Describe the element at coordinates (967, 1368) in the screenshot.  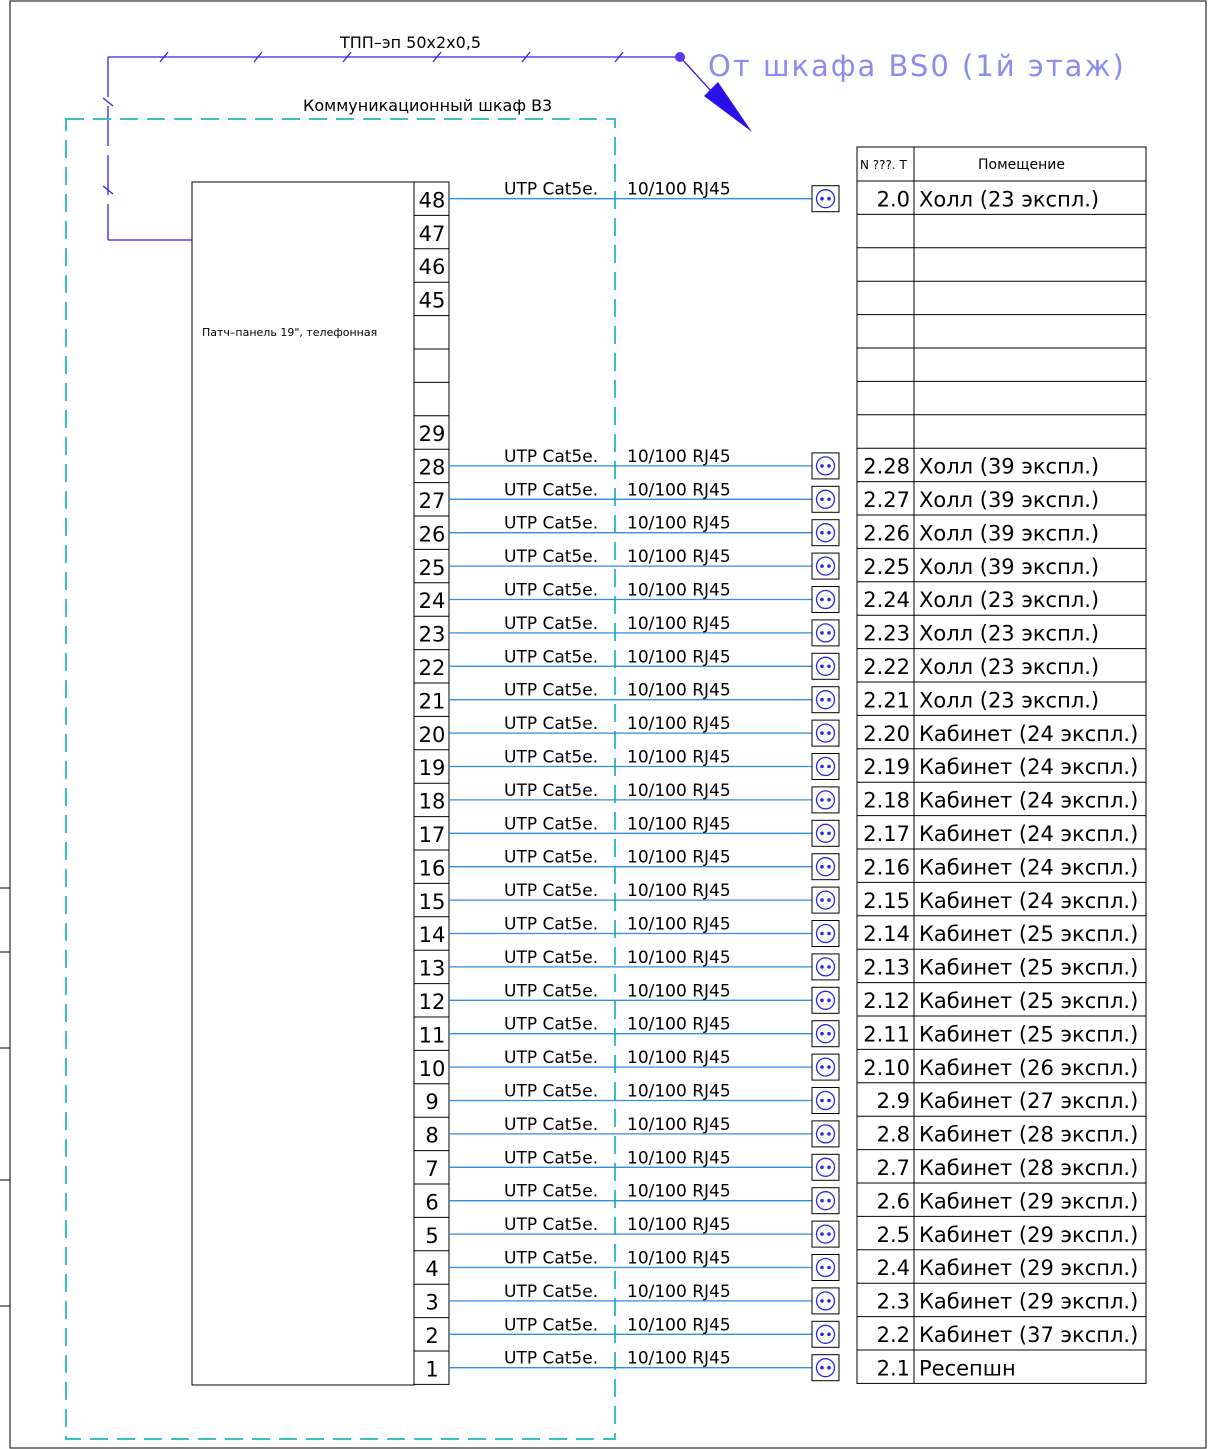
I see `room-name: Ресепшн` at that location.